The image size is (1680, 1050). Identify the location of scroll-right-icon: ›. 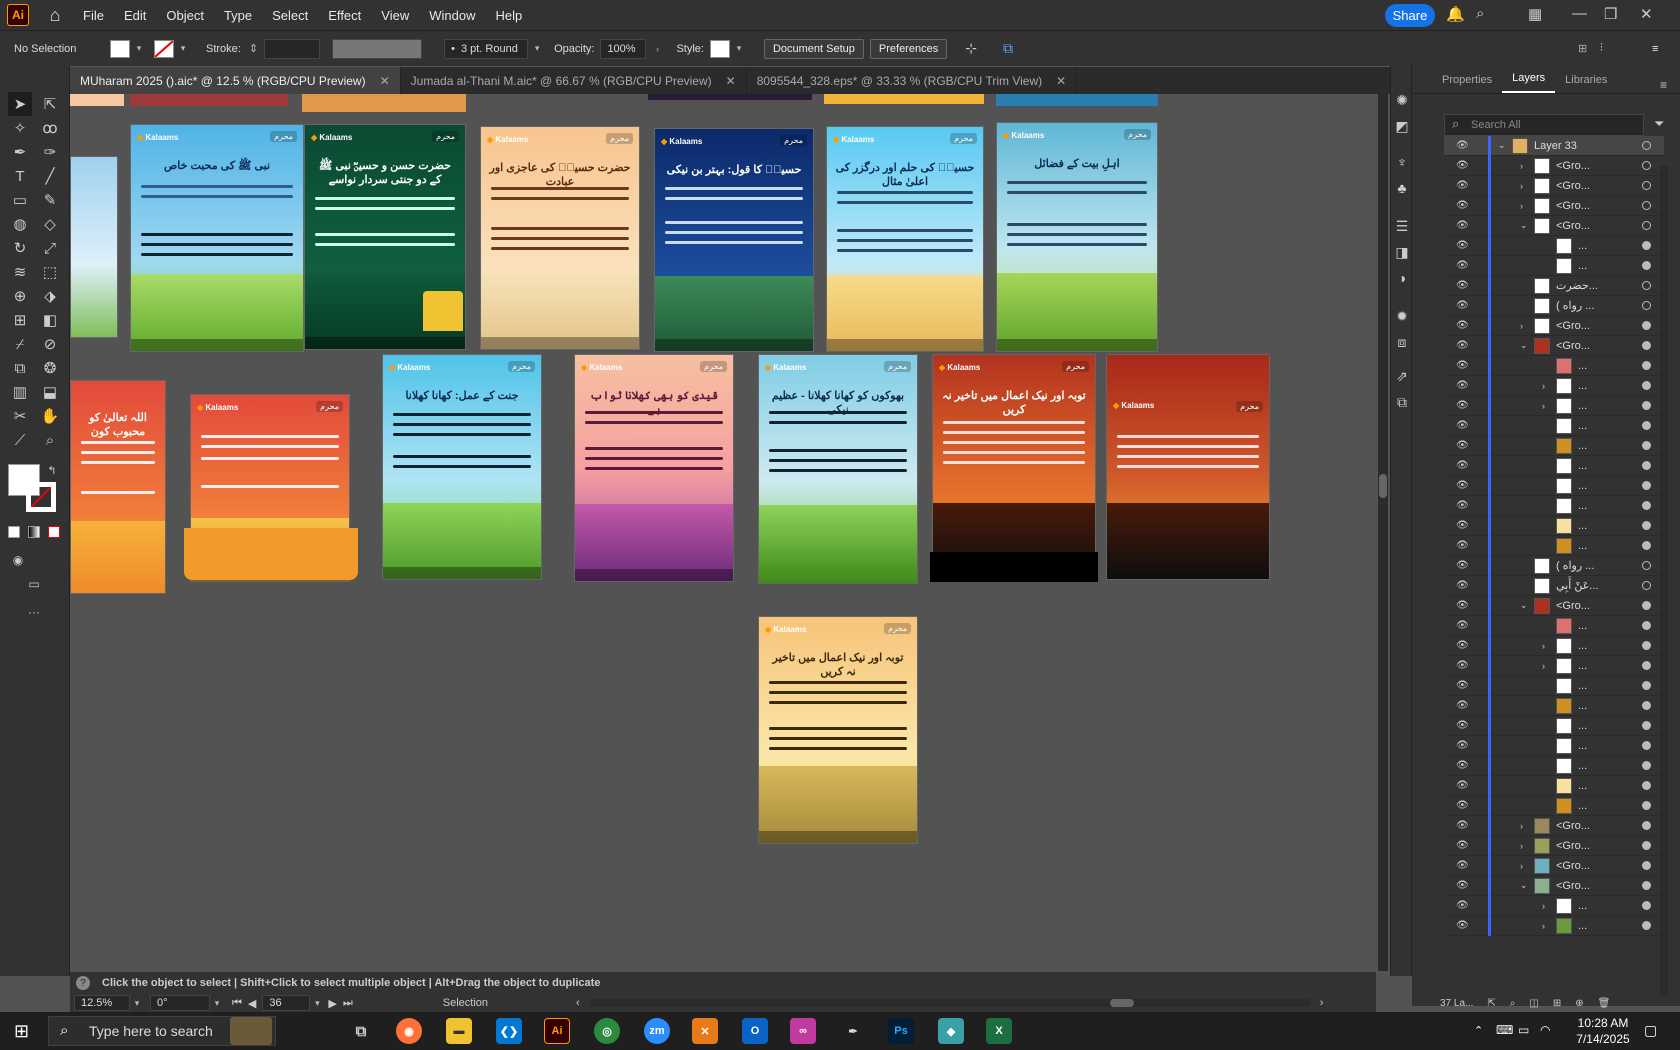
(1322, 1003).